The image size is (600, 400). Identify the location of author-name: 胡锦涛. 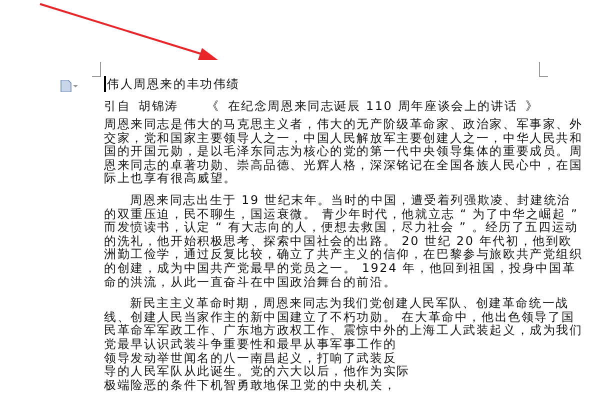
(158, 106).